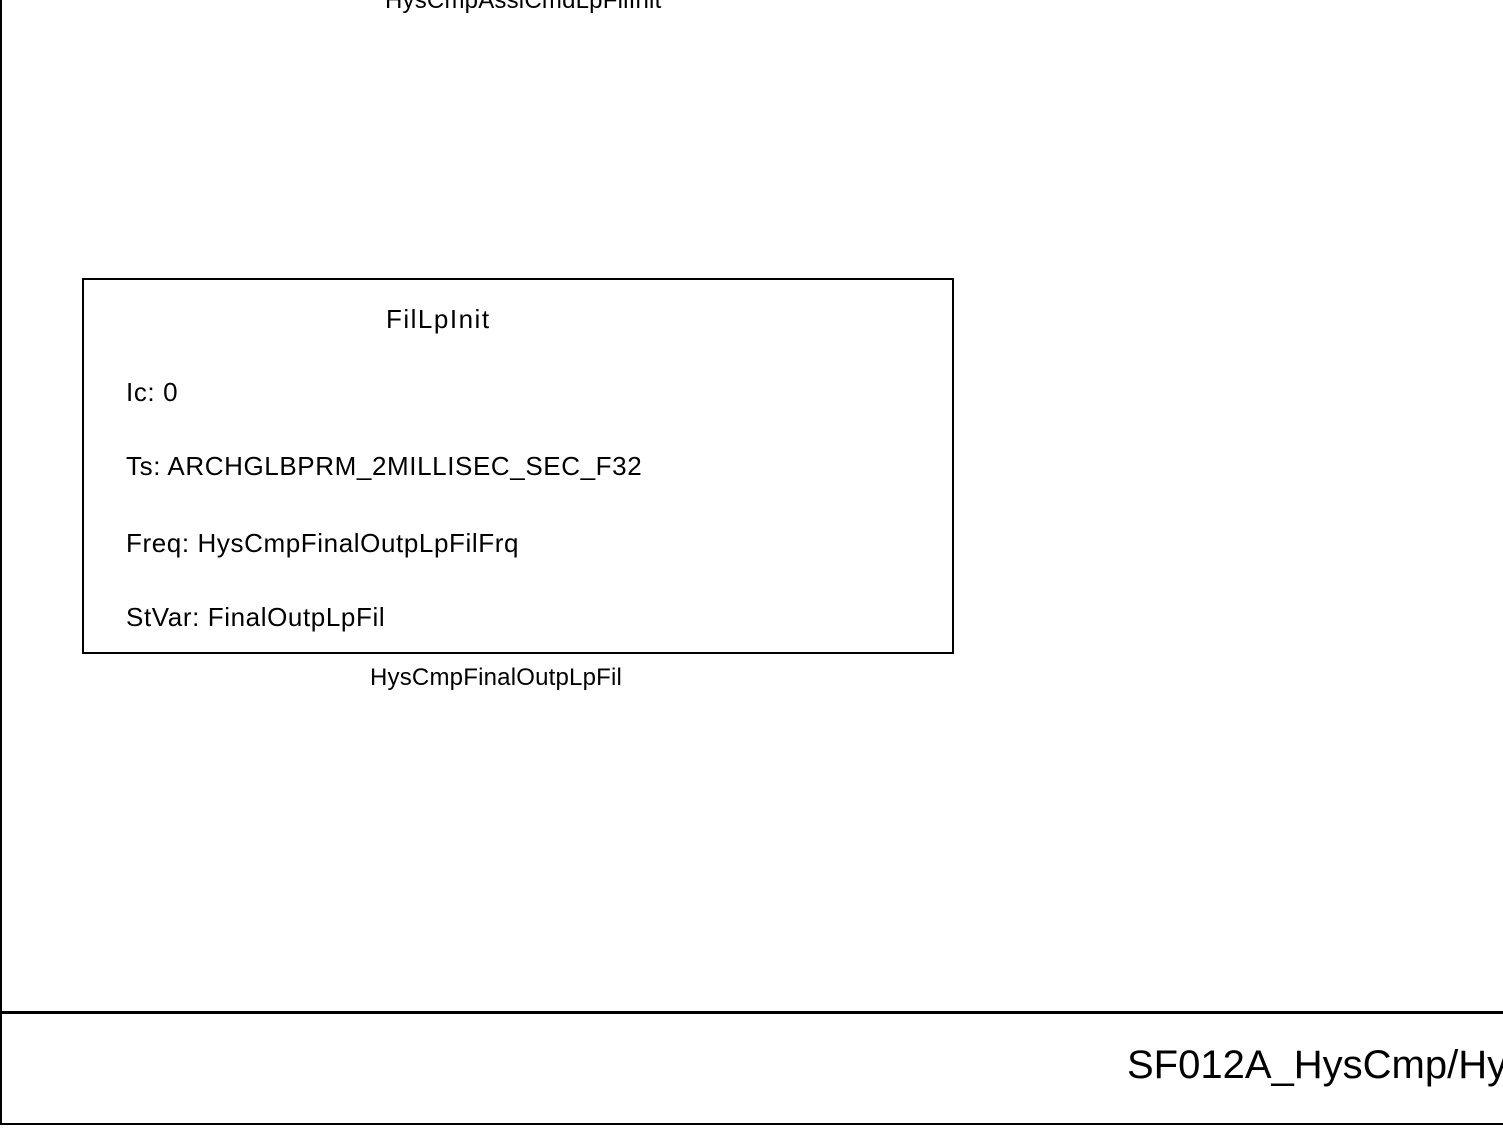 The image size is (1503, 1131). I want to click on param-stvar: StVar: FinalOutpLpFil, so click(256, 617).